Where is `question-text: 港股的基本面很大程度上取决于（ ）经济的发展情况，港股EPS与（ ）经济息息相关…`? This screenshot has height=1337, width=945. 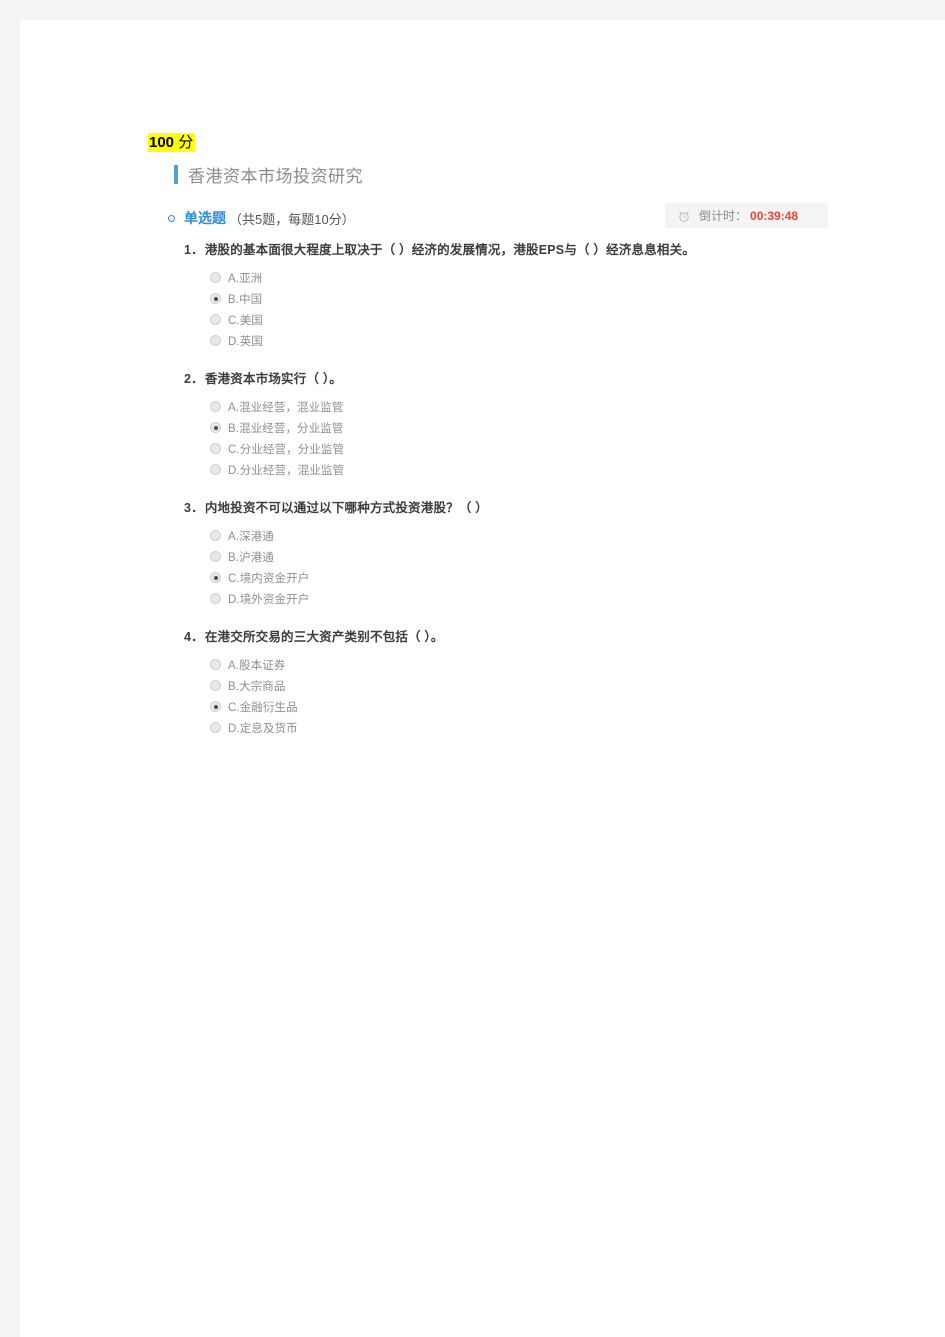
question-text: 港股的基本面很大程度上取决于（ ）经济的发展情况，港股EPS与（ ）经济息息相关… is located at coordinates (450, 250).